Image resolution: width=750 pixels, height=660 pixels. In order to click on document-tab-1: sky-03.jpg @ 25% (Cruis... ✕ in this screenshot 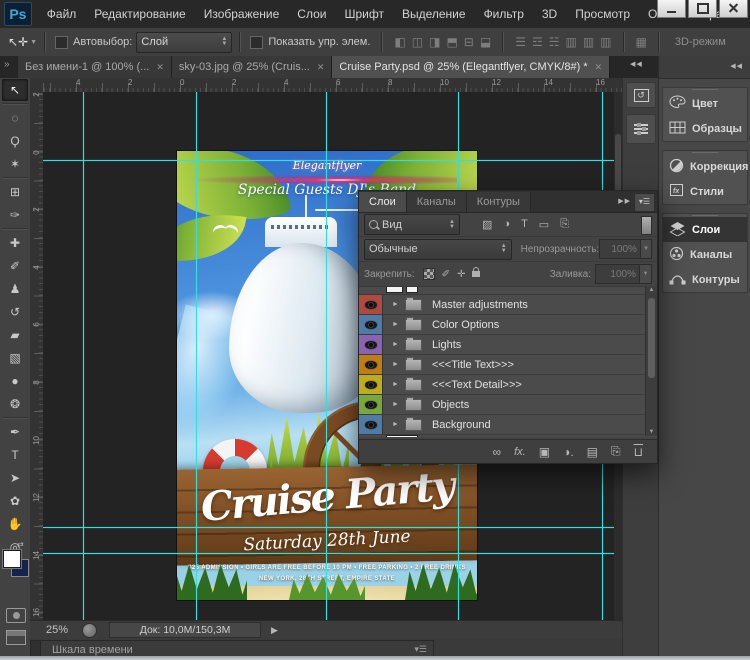, I will do `click(252, 67)`.